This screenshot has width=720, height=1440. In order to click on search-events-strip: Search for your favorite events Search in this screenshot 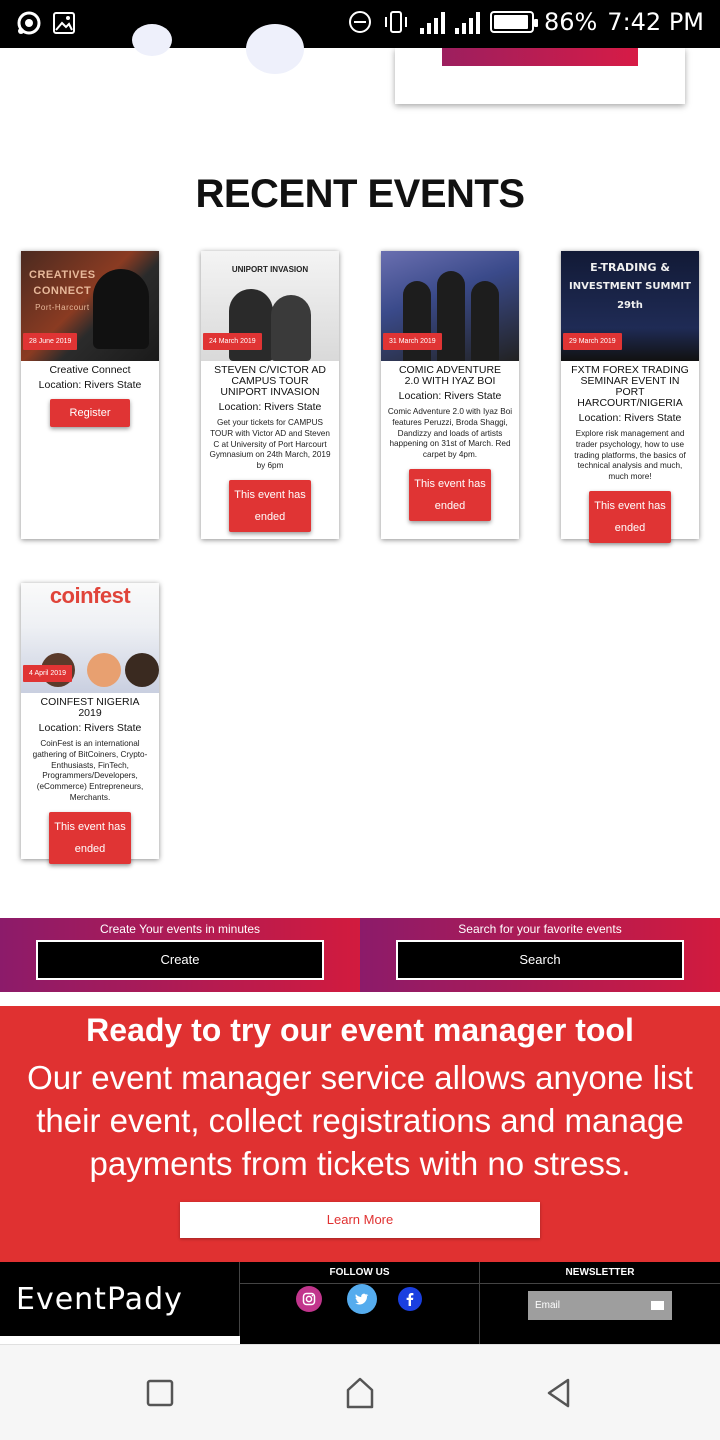, I will do `click(540, 955)`.